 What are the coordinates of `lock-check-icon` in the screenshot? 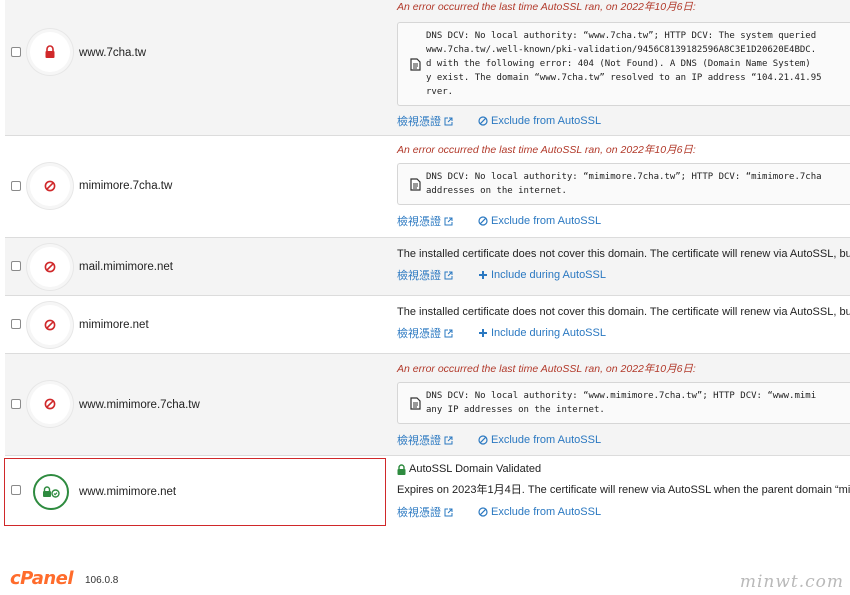 It's located at (51, 492).